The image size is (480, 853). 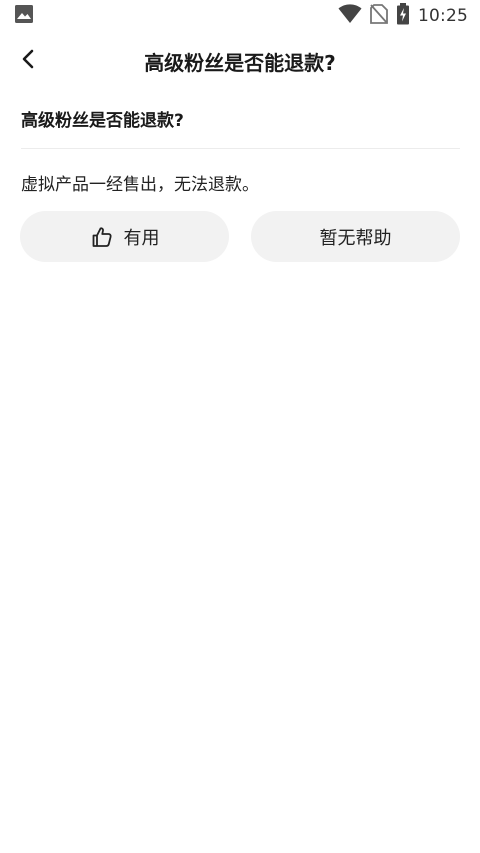 I want to click on chevron-left-icon, so click(x=28, y=61).